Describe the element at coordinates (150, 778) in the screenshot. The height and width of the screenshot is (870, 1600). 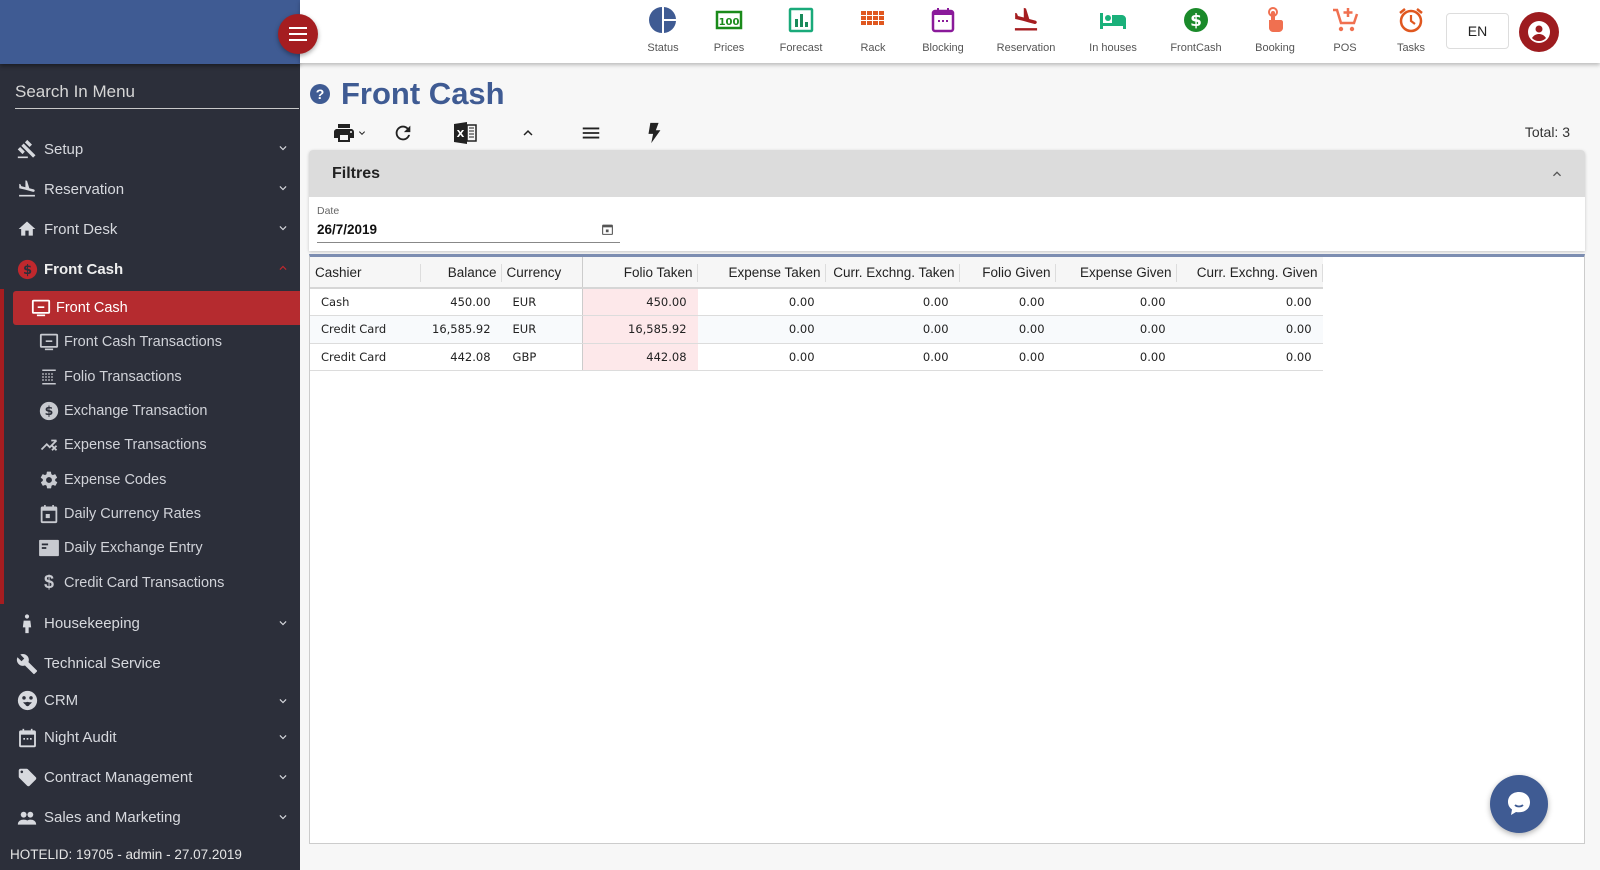
I see `sidebar-item-contract-management: Contract Management` at that location.